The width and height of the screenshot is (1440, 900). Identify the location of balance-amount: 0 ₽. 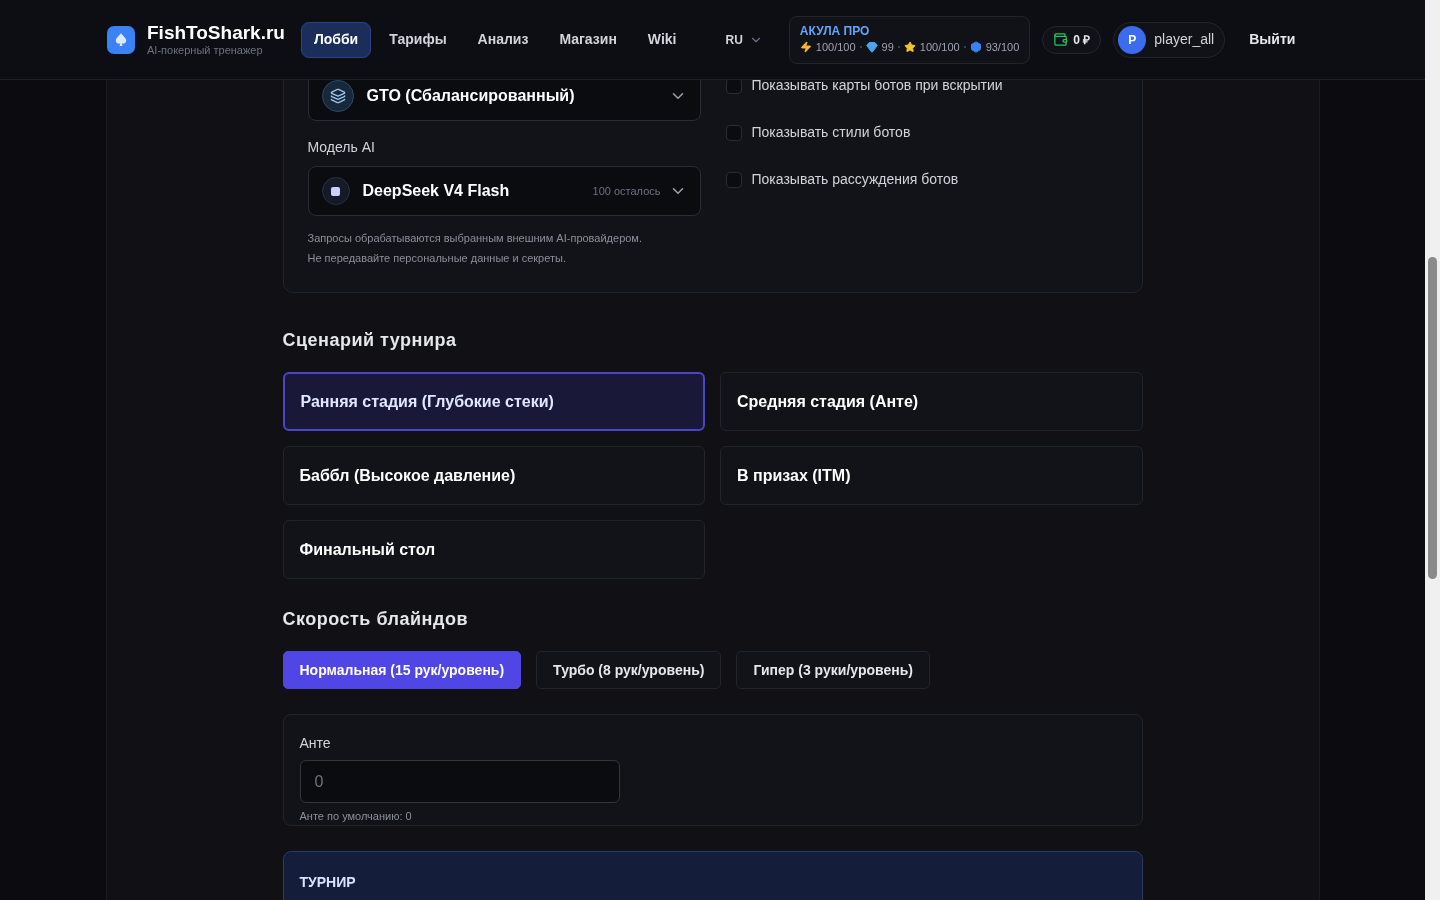
(1082, 40).